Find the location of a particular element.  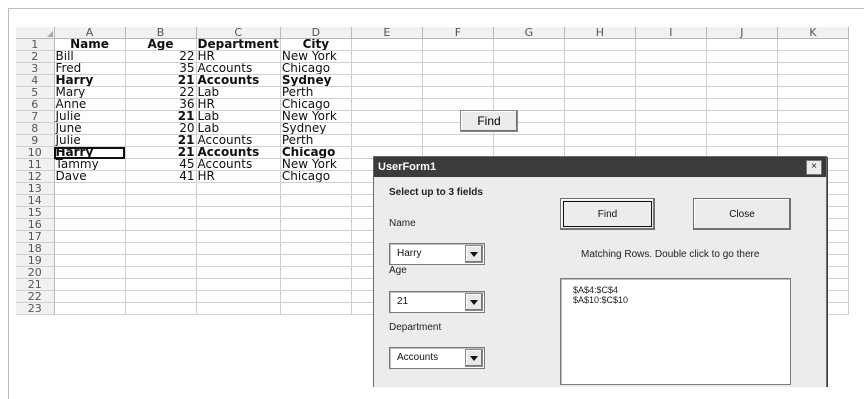

row-header: 14 is located at coordinates (35, 200).